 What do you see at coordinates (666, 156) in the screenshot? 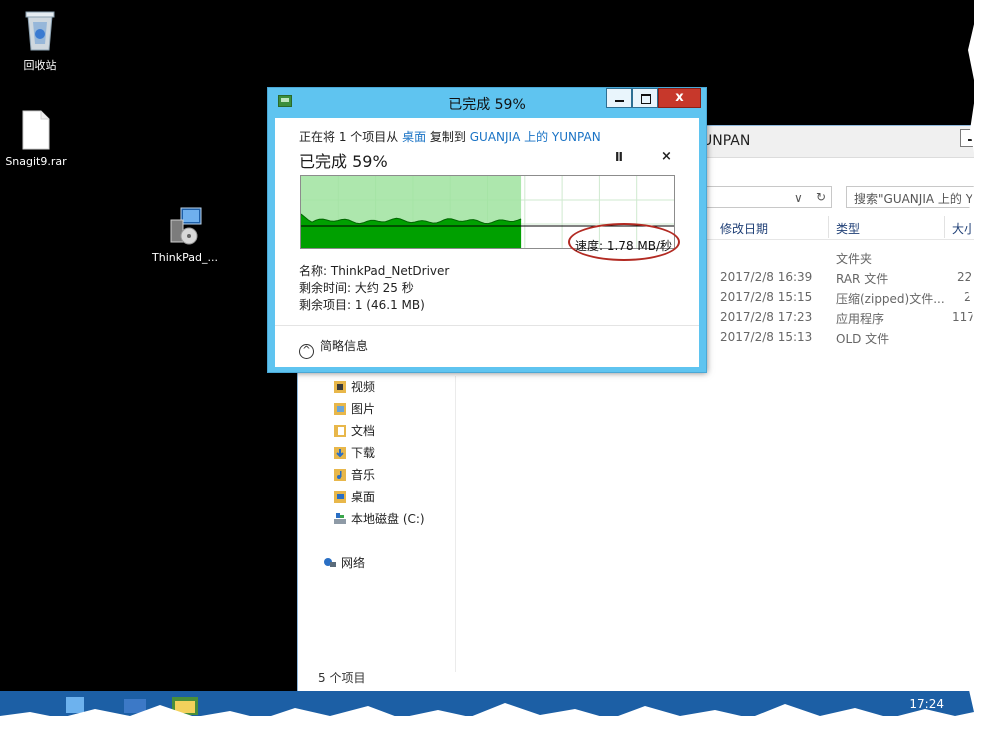
I see `cancel-button: ×` at bounding box center [666, 156].